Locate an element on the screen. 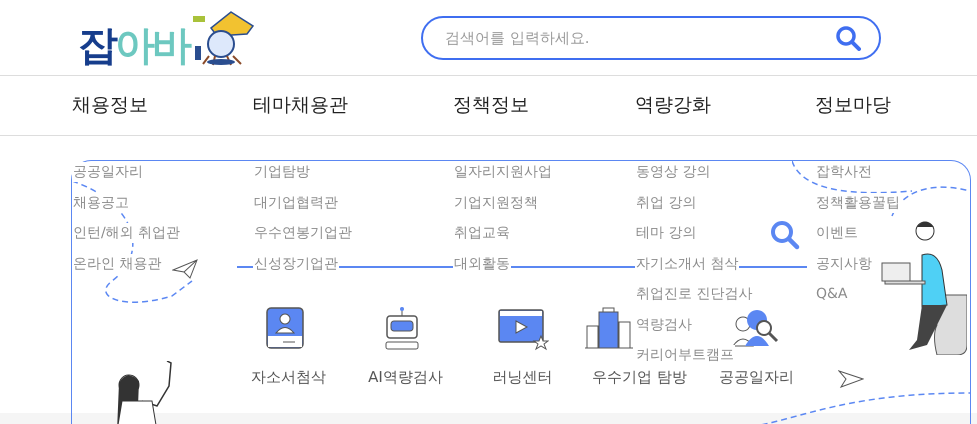  mascot-drawing is located at coordinates (224, 38).